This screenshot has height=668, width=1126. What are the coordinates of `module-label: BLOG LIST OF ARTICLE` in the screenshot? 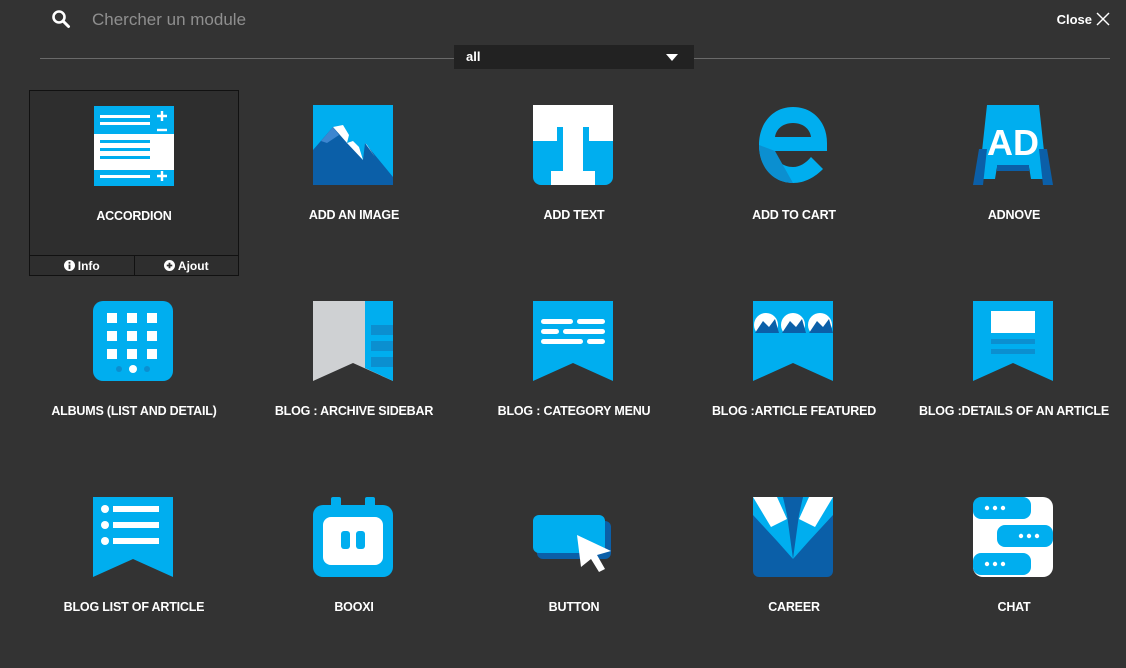 It's located at (134, 607).